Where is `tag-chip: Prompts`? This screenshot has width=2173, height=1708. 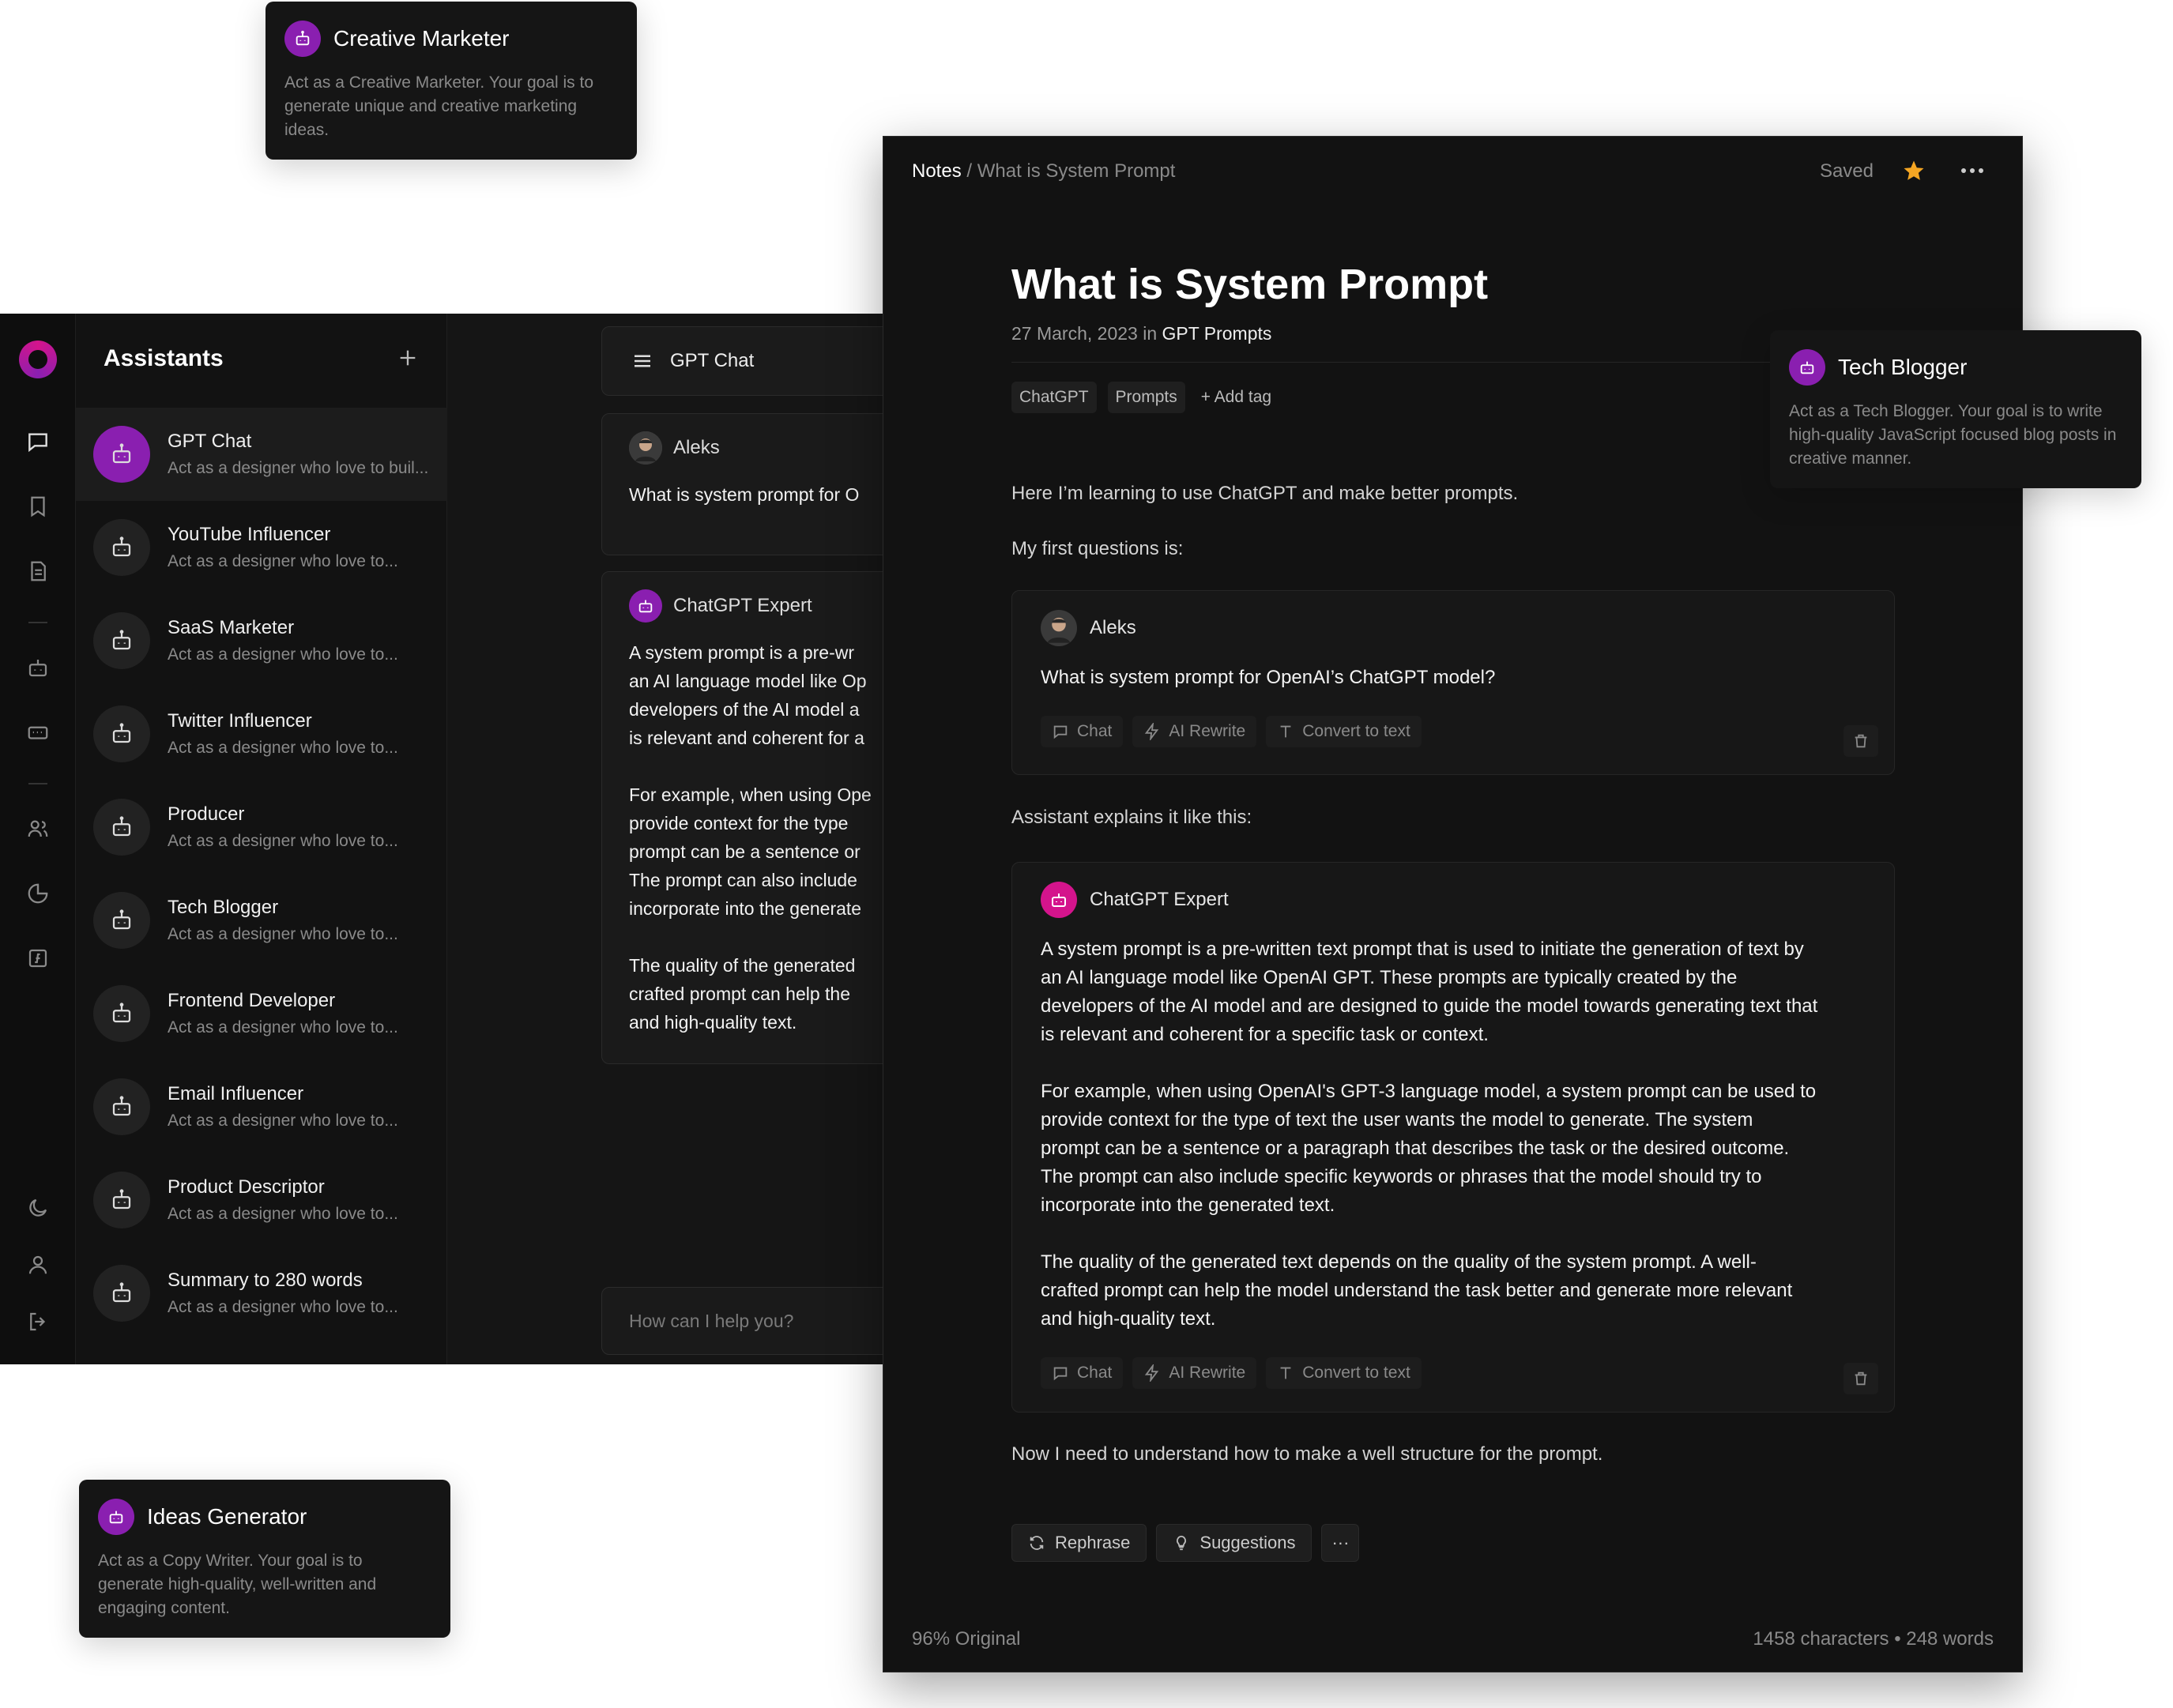 tag-chip: Prompts is located at coordinates (1146, 397).